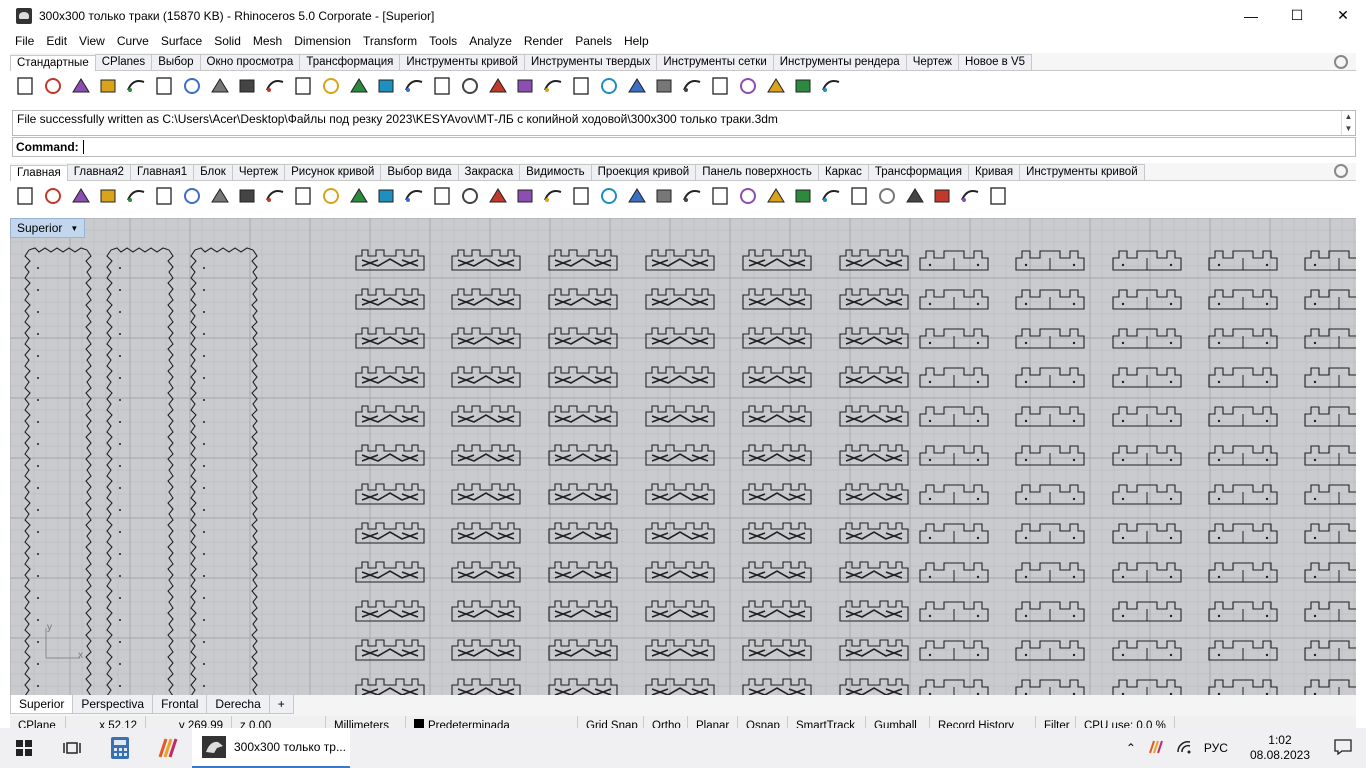  What do you see at coordinates (386, 86) in the screenshot?
I see `zoom-extents-icon` at bounding box center [386, 86].